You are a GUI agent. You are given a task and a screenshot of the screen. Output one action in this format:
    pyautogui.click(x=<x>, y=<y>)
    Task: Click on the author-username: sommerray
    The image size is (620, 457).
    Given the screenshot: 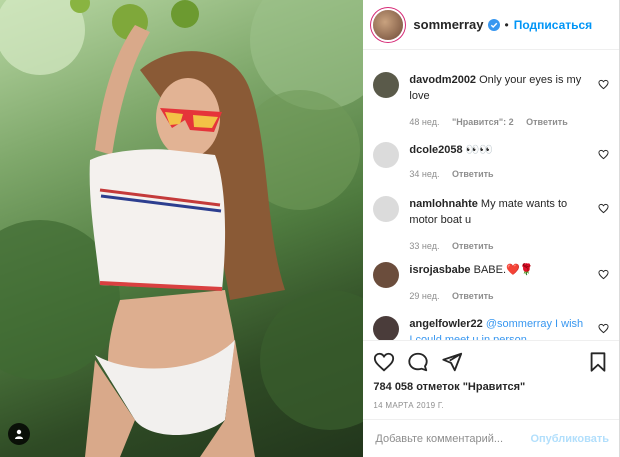 What is the action you would take?
    pyautogui.click(x=448, y=24)
    